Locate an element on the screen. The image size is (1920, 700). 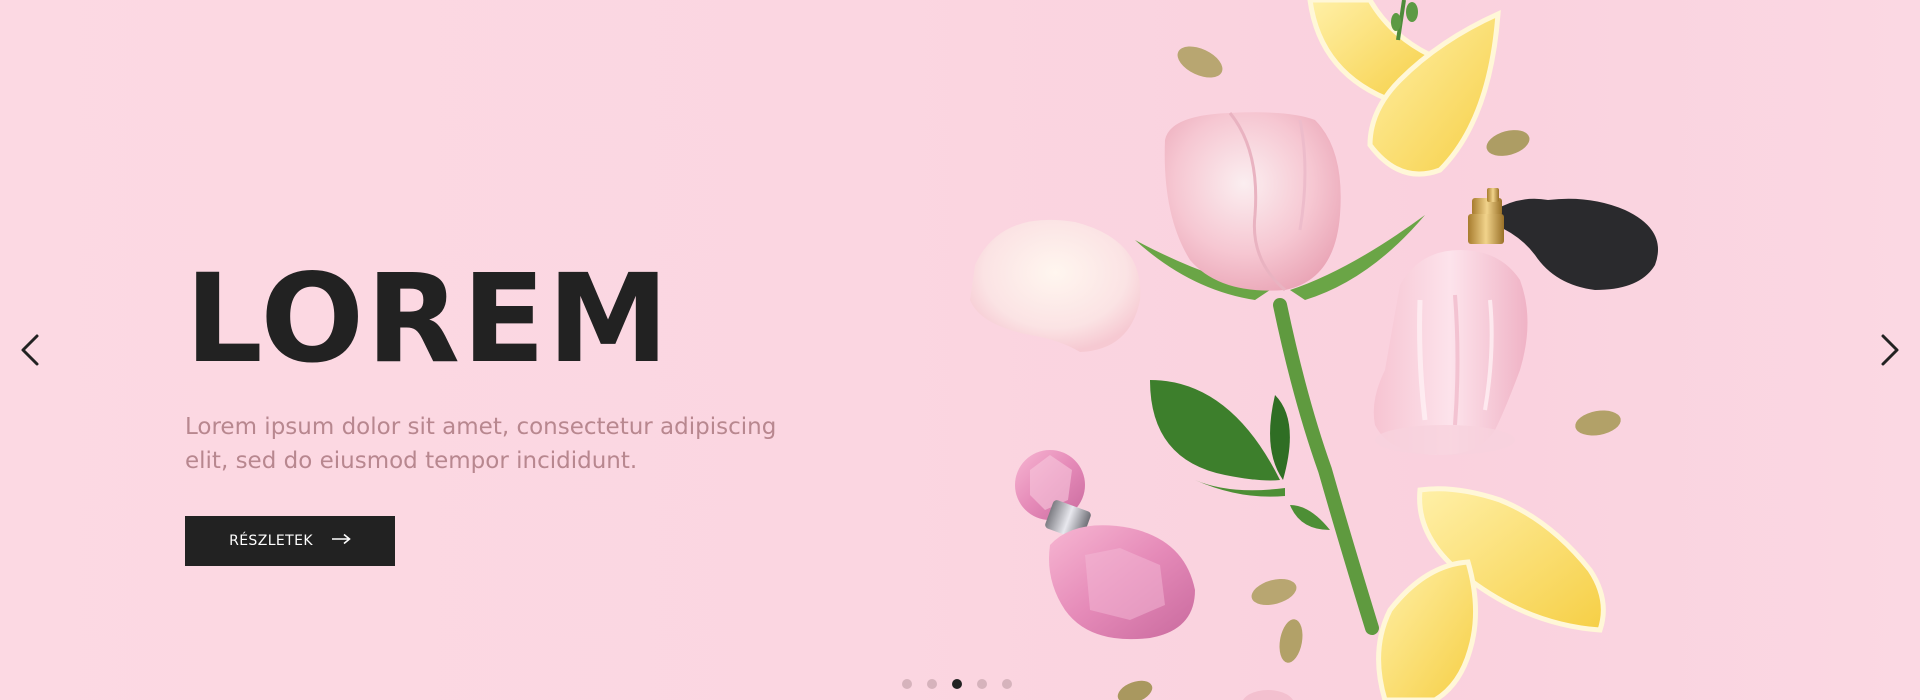
slide-pagination is located at coordinates (957, 684).